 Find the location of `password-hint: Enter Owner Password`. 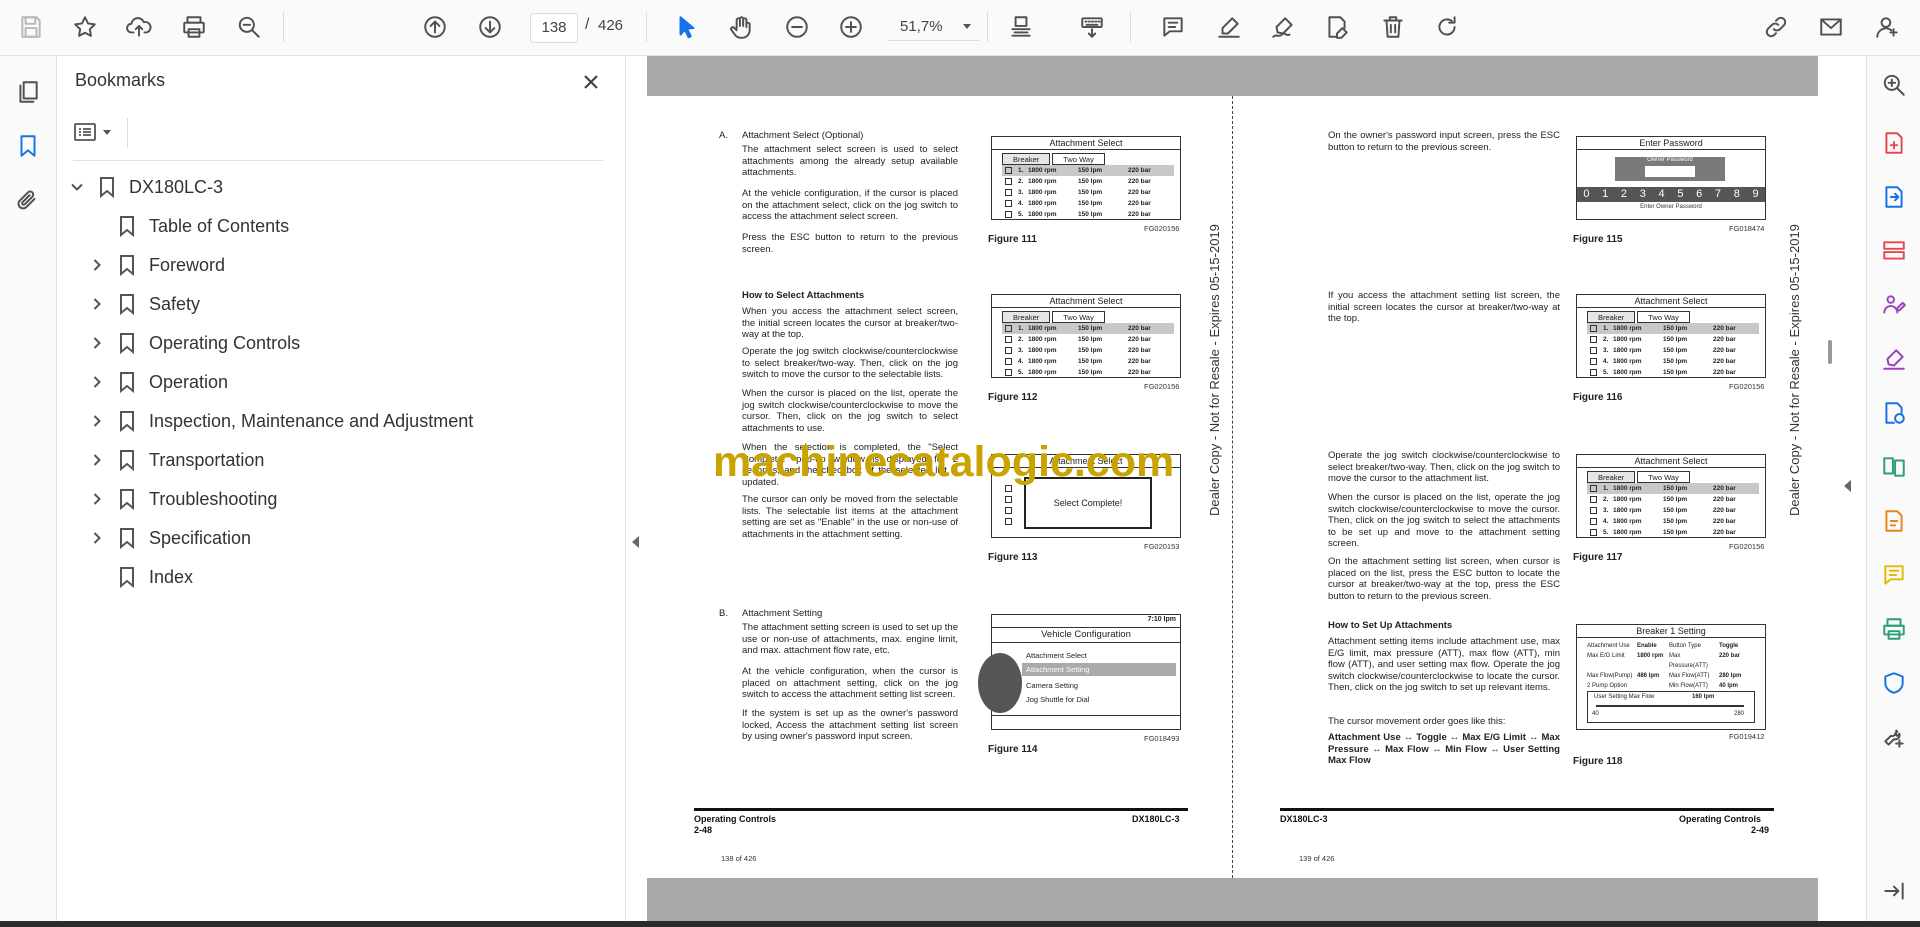

password-hint: Enter Owner Password is located at coordinates (1671, 207).